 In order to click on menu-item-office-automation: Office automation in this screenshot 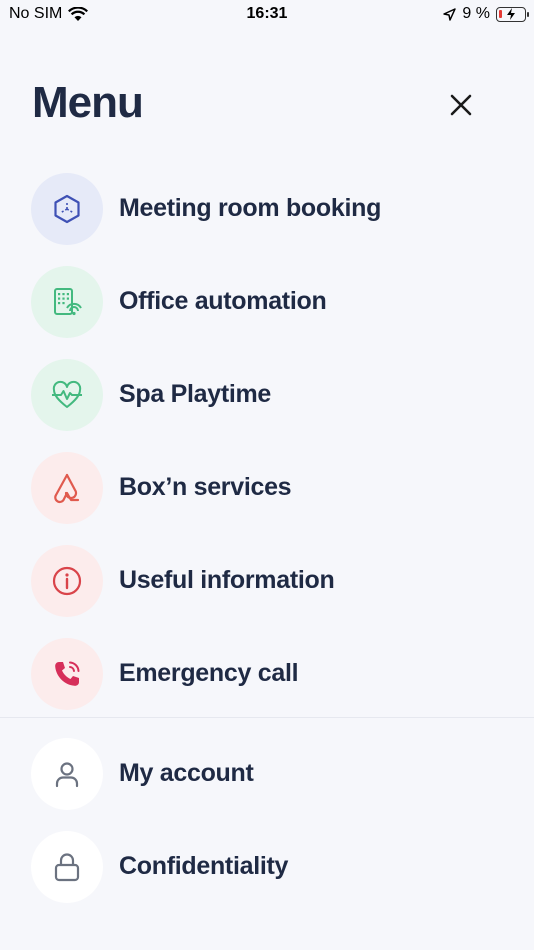, I will do `click(267, 301)`.